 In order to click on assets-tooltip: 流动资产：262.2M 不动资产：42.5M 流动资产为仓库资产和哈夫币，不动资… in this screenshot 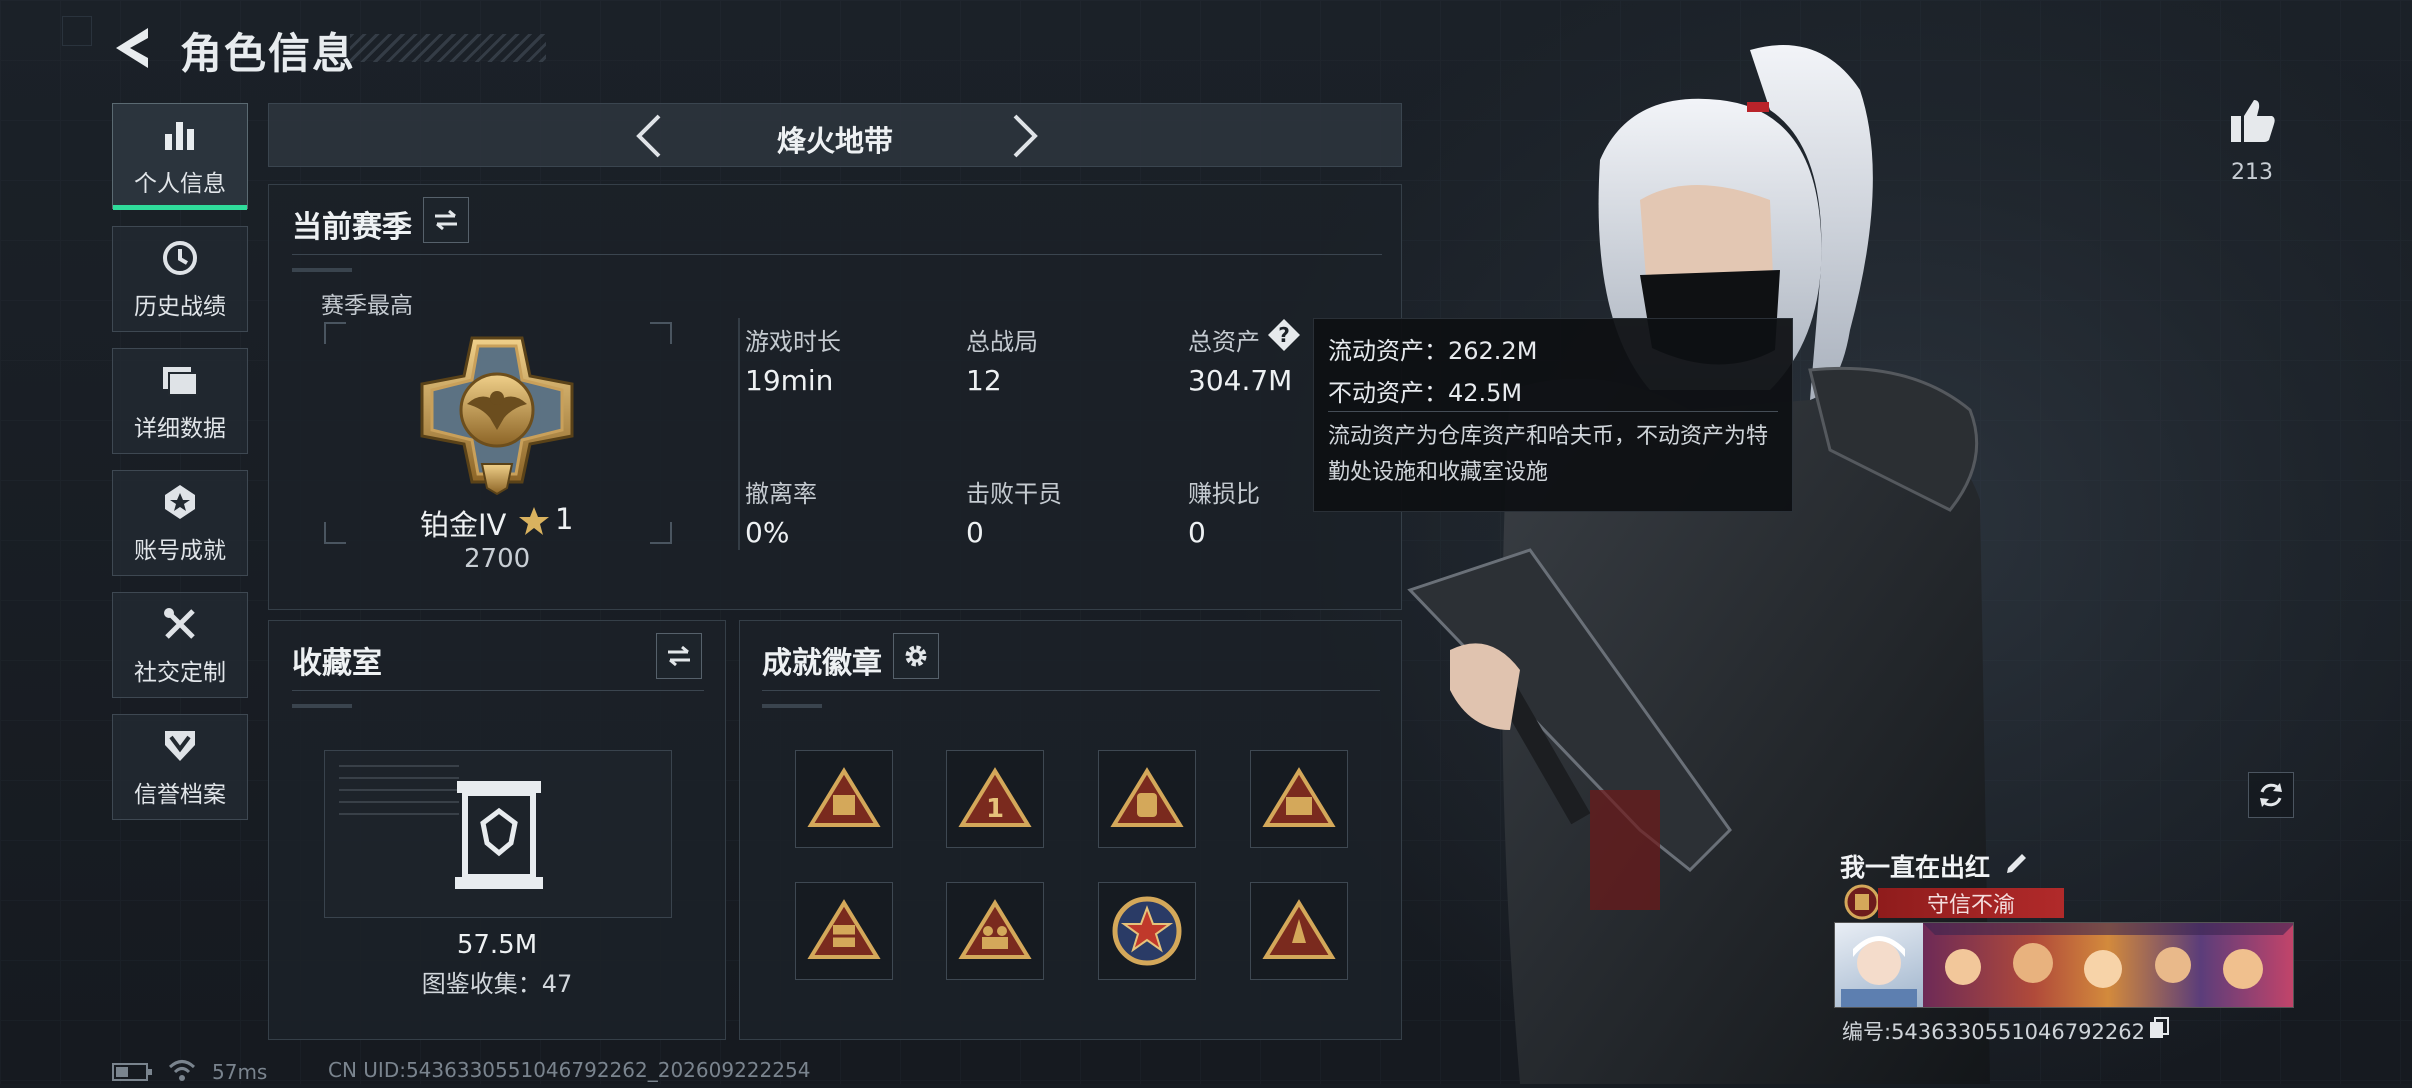, I will do `click(1553, 415)`.